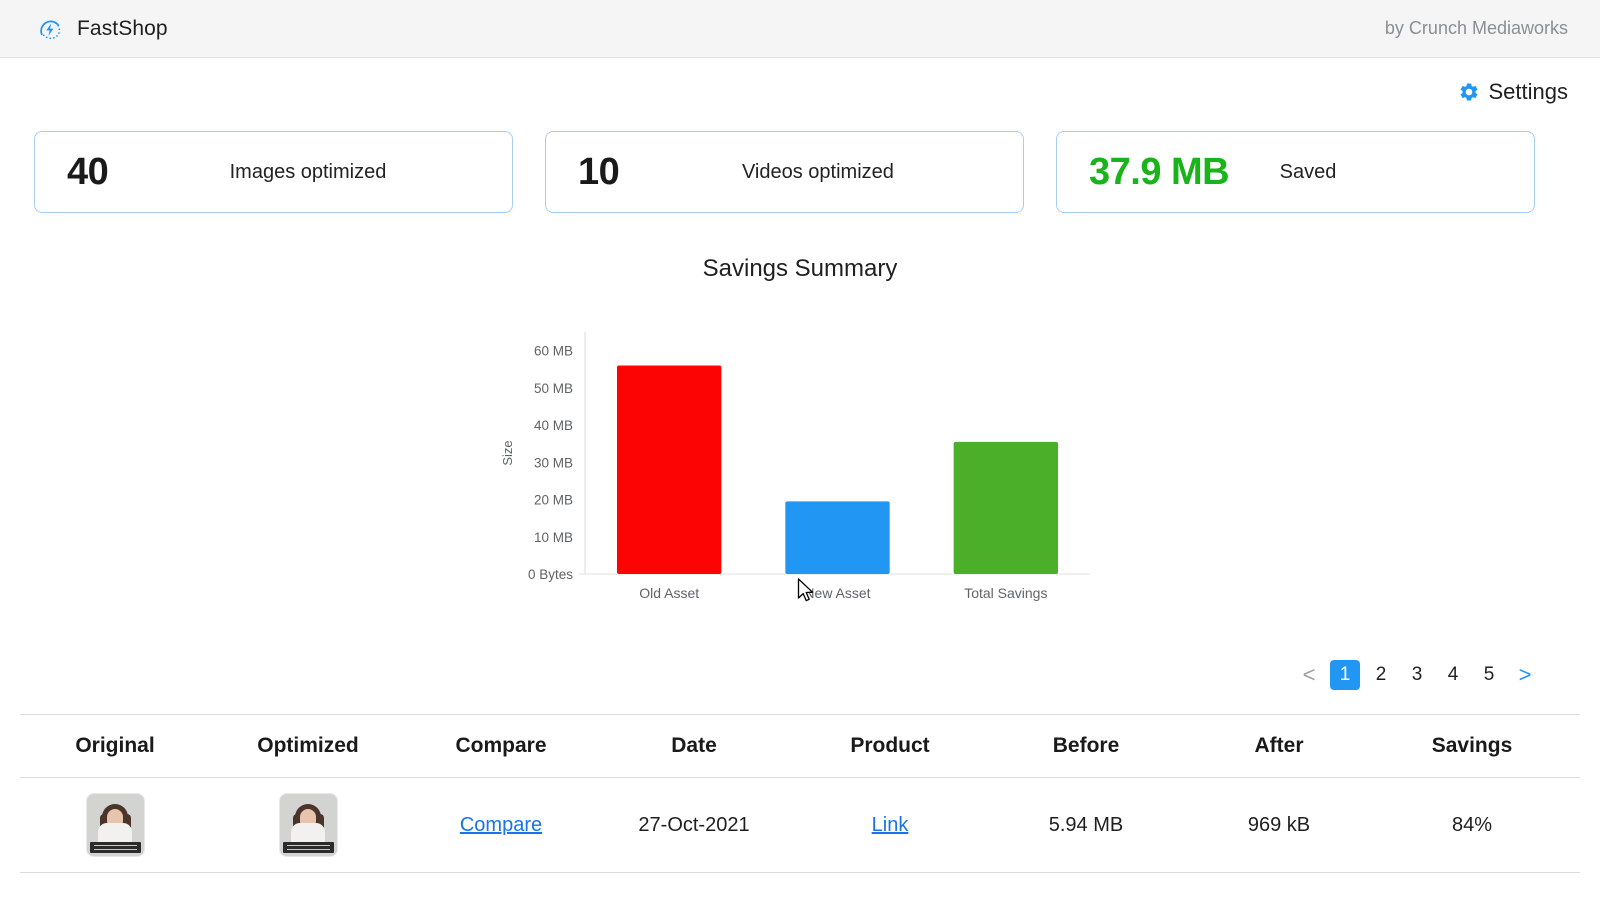 This screenshot has width=1600, height=900. What do you see at coordinates (308, 171) in the screenshot?
I see `stat-label: Images optimized` at bounding box center [308, 171].